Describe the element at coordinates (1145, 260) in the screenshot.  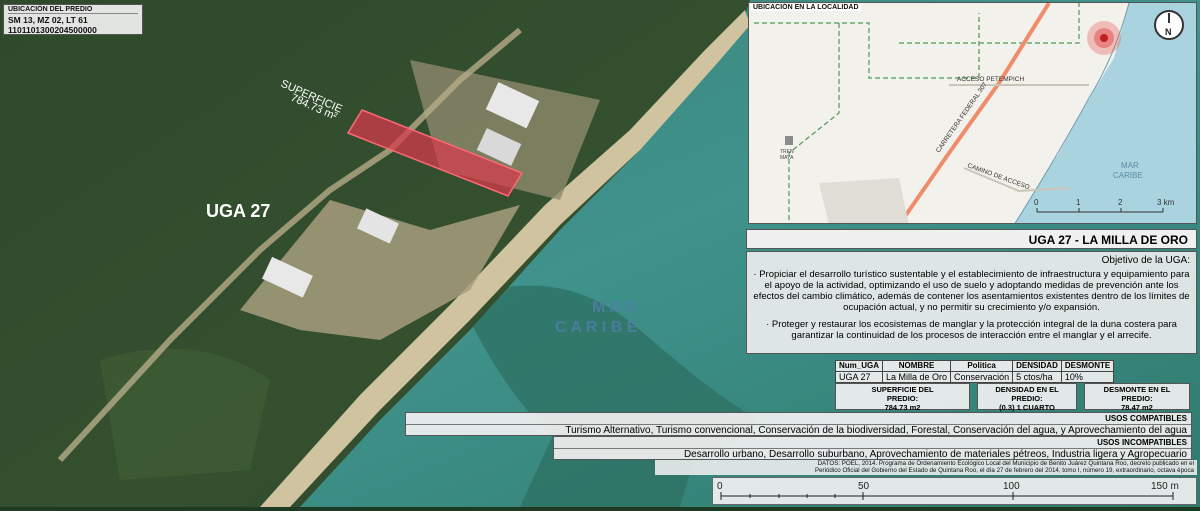
I see `objetivo-title: Objetivo de la UGA:` at that location.